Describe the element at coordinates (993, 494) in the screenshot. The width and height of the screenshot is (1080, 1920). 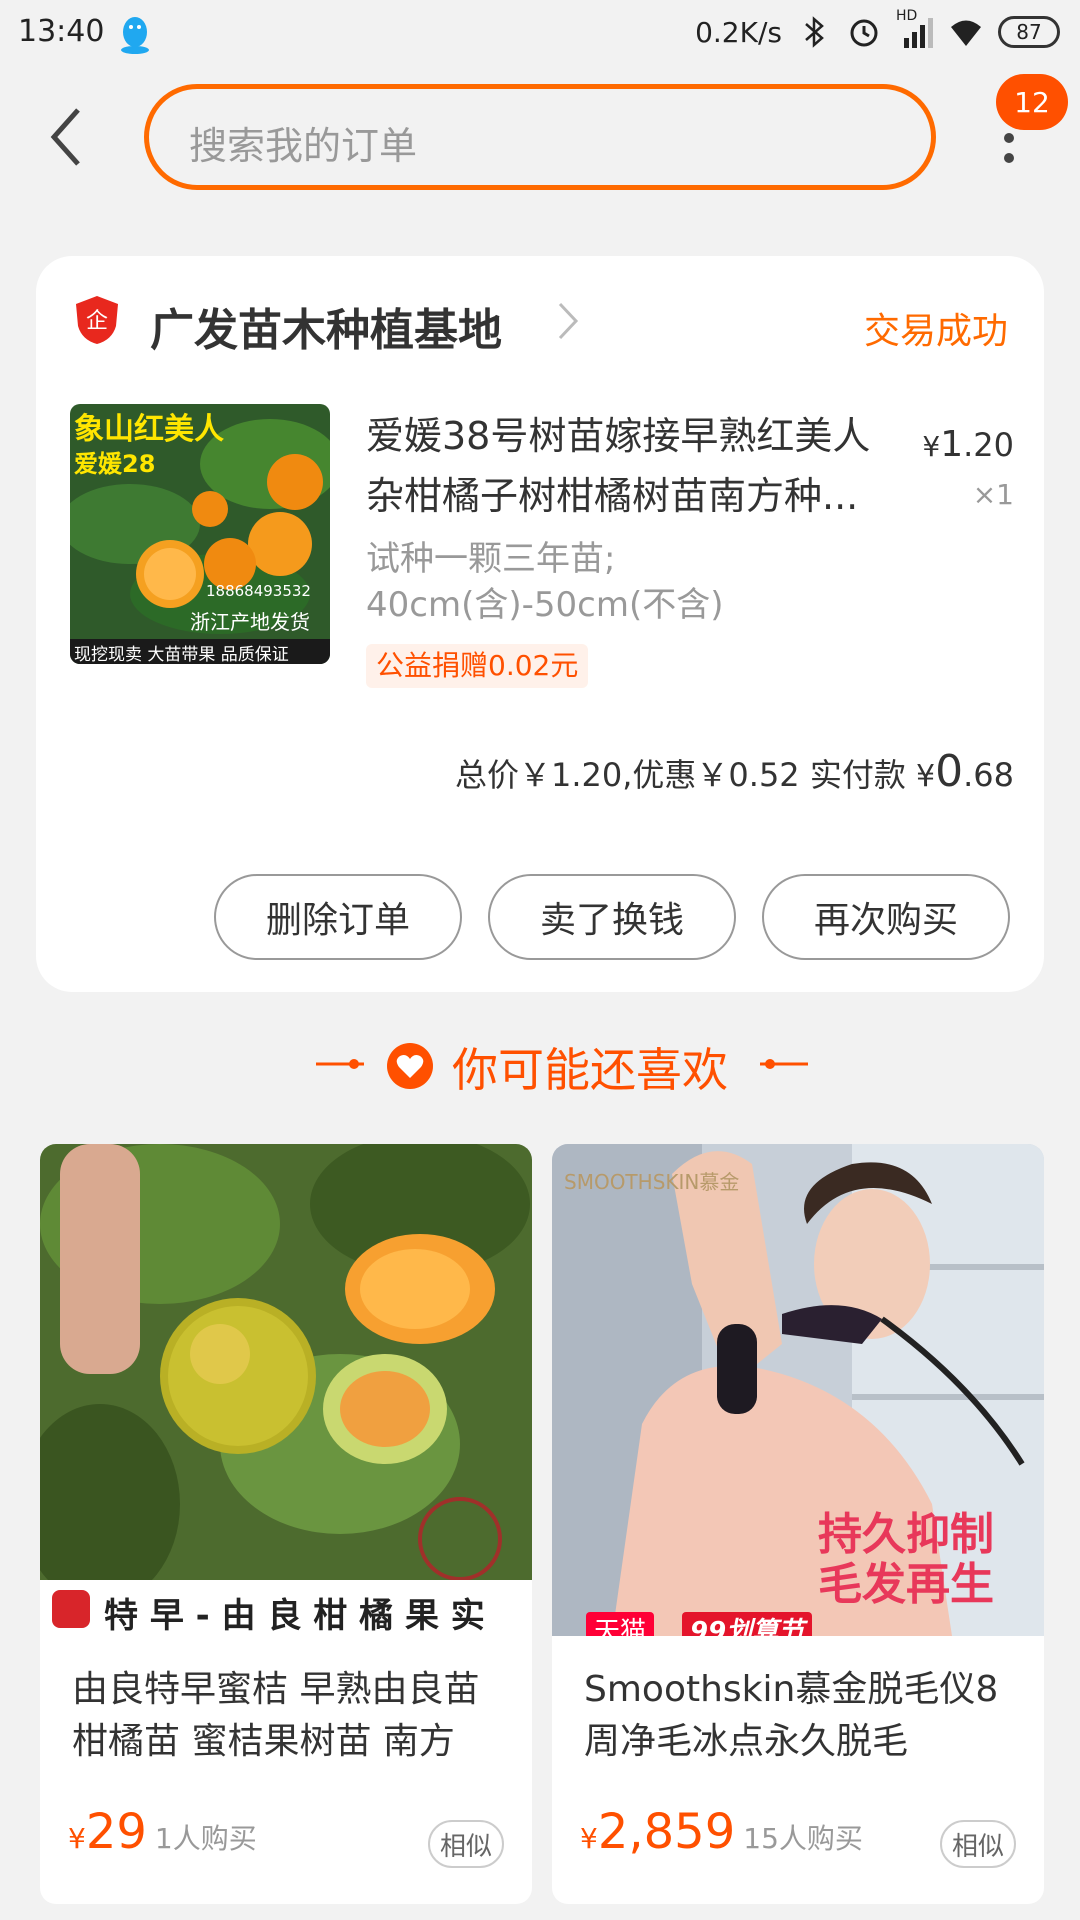
I see `quantity: ×1` at that location.